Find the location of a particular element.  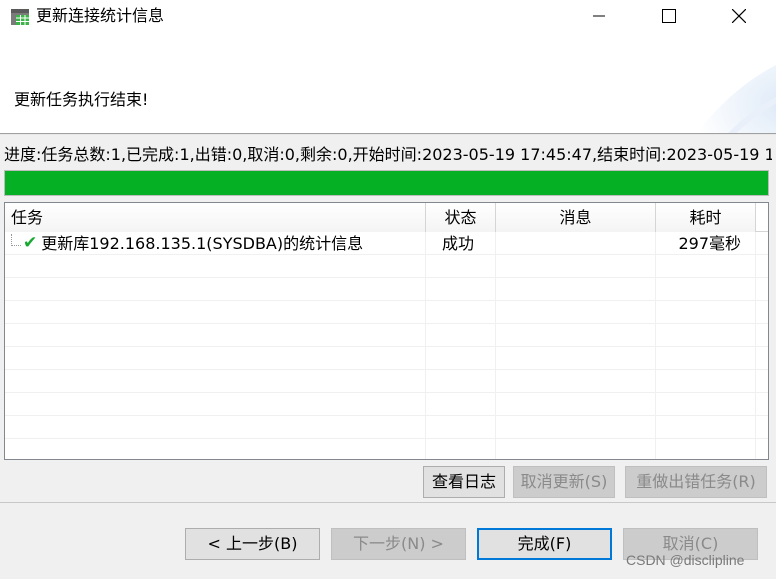

previous-button: < 上一步(B) is located at coordinates (252, 544).